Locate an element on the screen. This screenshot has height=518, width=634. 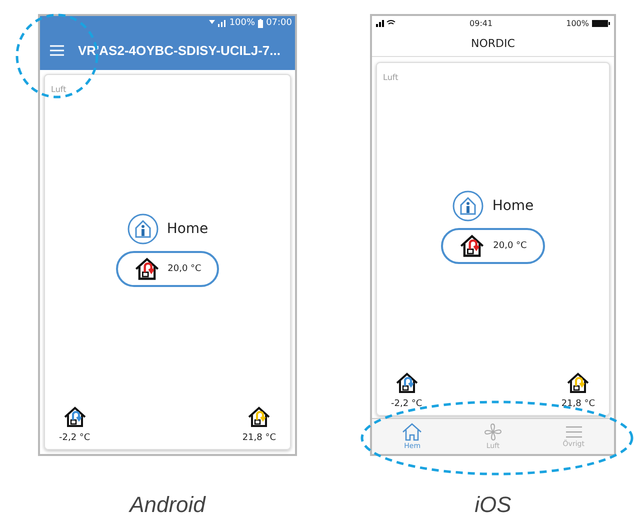
fan-icon is located at coordinates (493, 432).